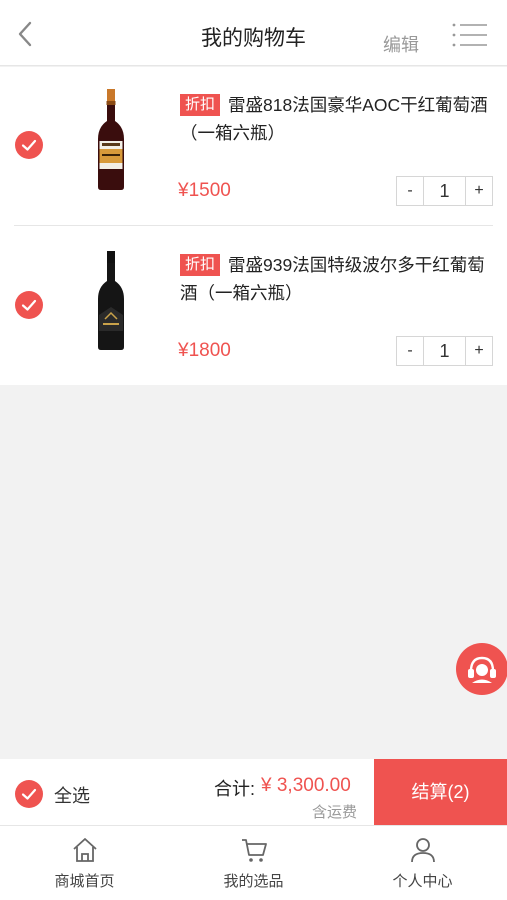 This screenshot has height=900, width=507. I want to click on checkout-button: 结算(2), so click(440, 792).